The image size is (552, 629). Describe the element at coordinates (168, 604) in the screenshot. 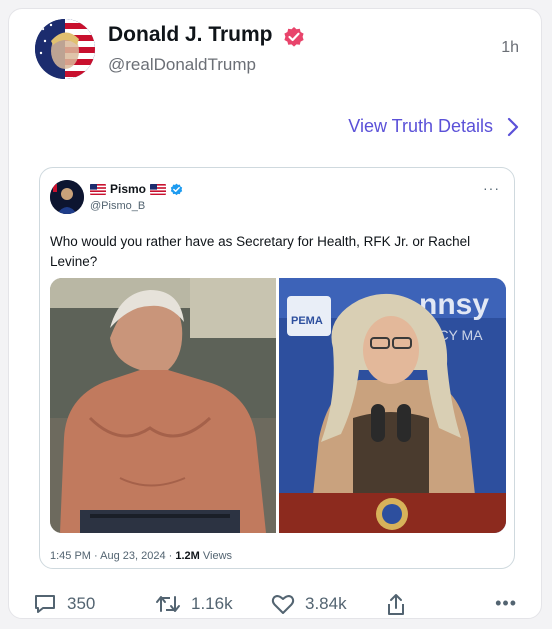

I see `retruth-icon` at that location.